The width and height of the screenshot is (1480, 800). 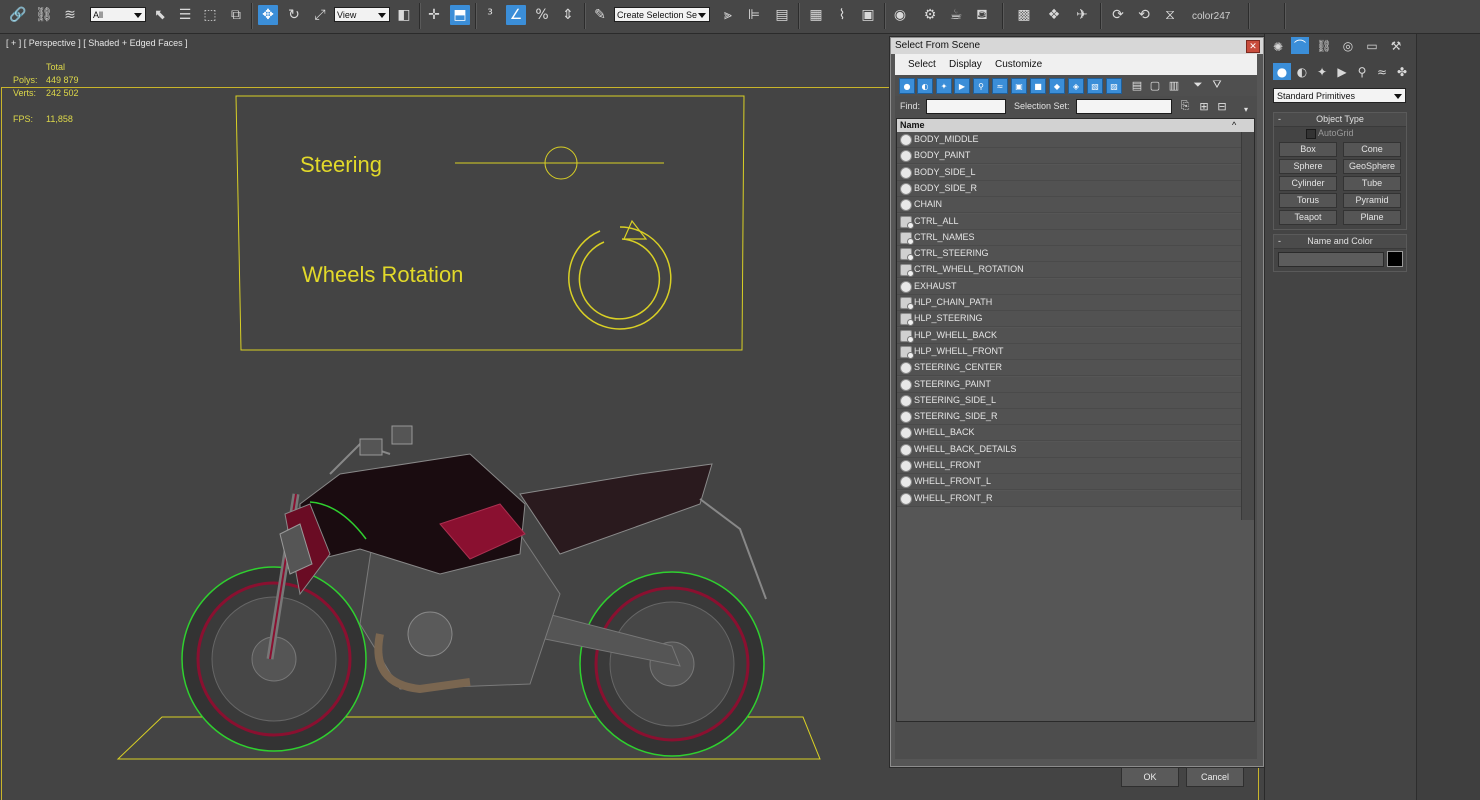 What do you see at coordinates (1150, 777) in the screenshot?
I see `ok-button: OK` at bounding box center [1150, 777].